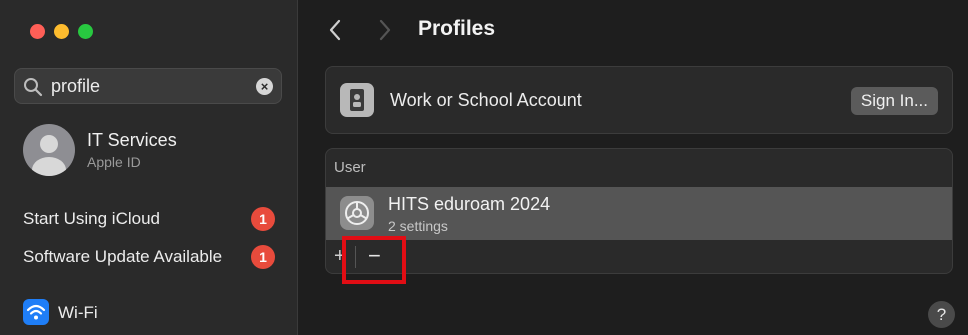 The width and height of the screenshot is (968, 335). I want to click on wifi-icon, so click(36, 312).